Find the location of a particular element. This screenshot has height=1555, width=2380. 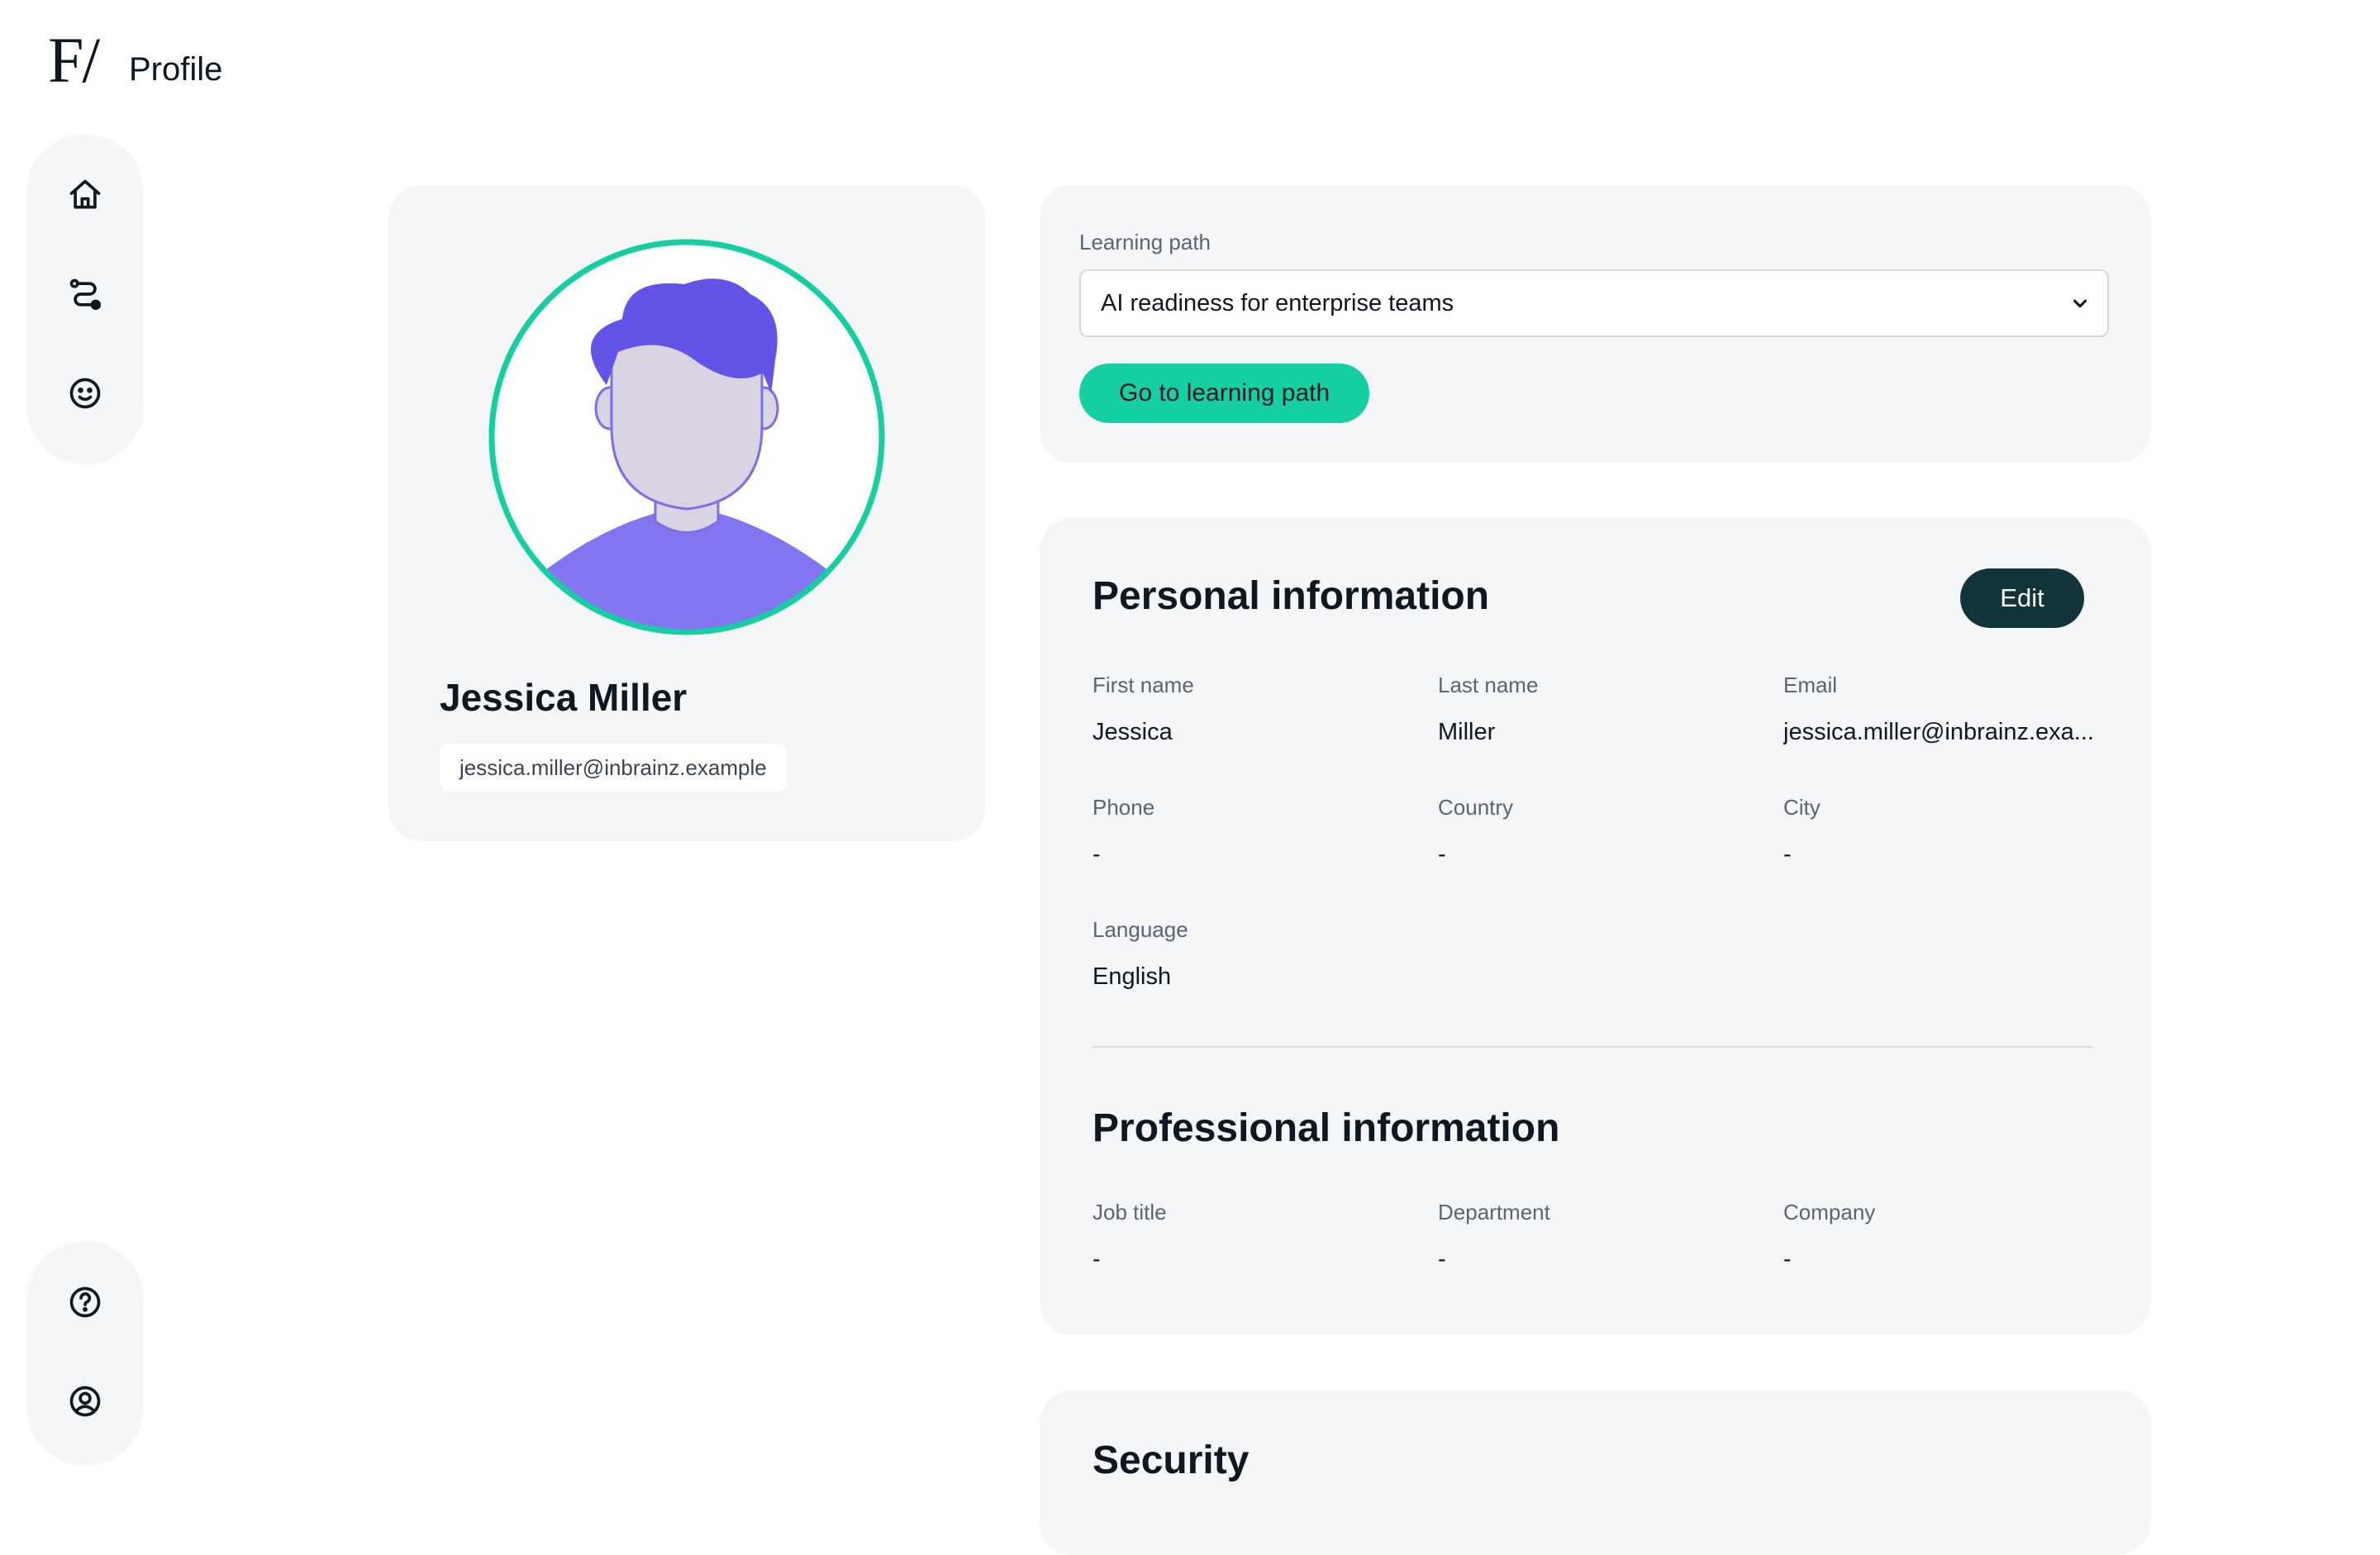

professional-information-title: Professional information is located at coordinates (1326, 1128).